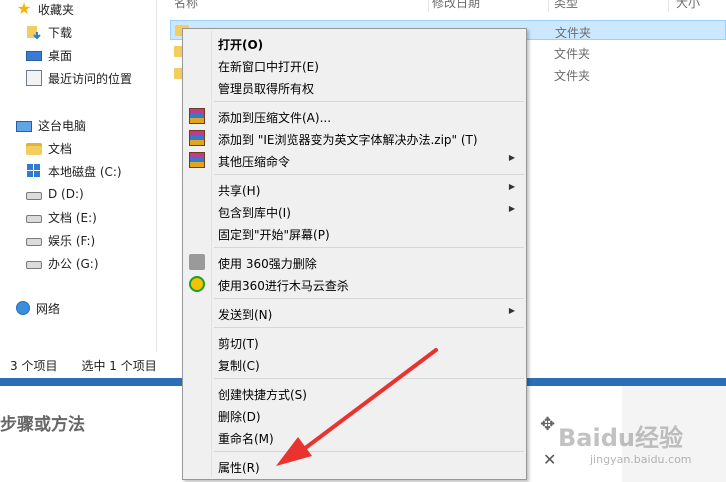 The image size is (726, 482). What do you see at coordinates (354, 393) in the screenshot?
I see `menu-item-create-shortcut: 创建快捷方式(S)` at bounding box center [354, 393].